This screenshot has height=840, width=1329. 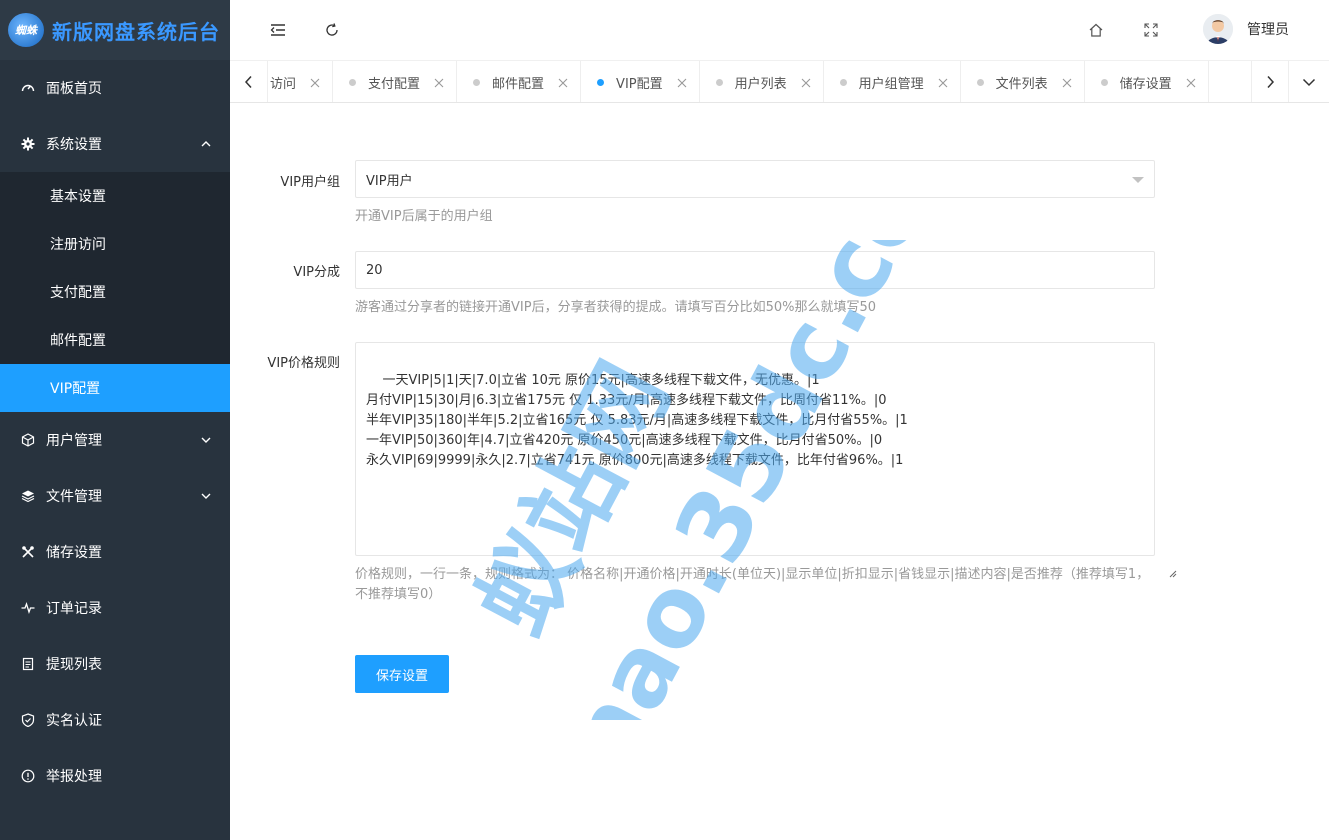 What do you see at coordinates (115, 440) in the screenshot?
I see `menu-item-users: 用户管理` at bounding box center [115, 440].